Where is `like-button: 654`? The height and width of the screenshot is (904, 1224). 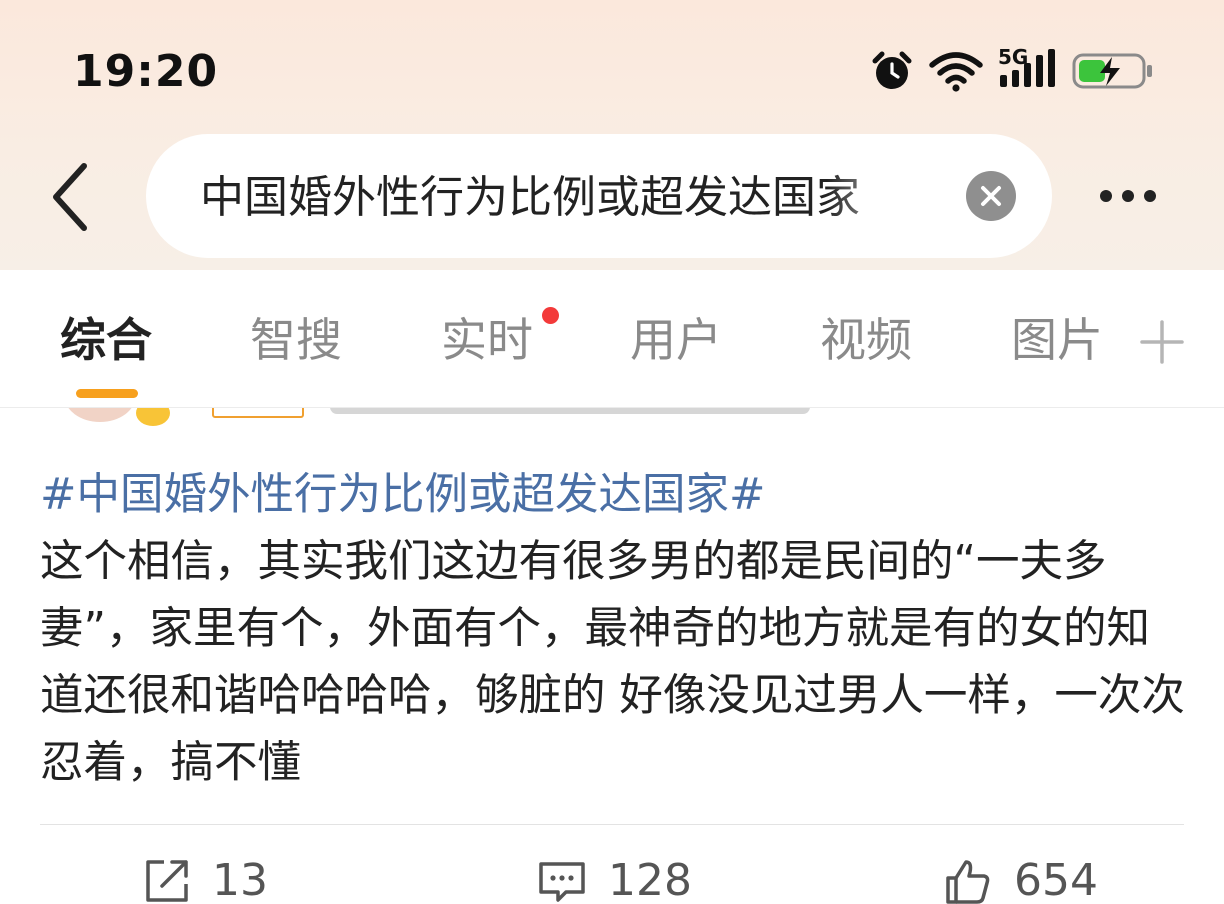
like-button: 654 is located at coordinates (1020, 880).